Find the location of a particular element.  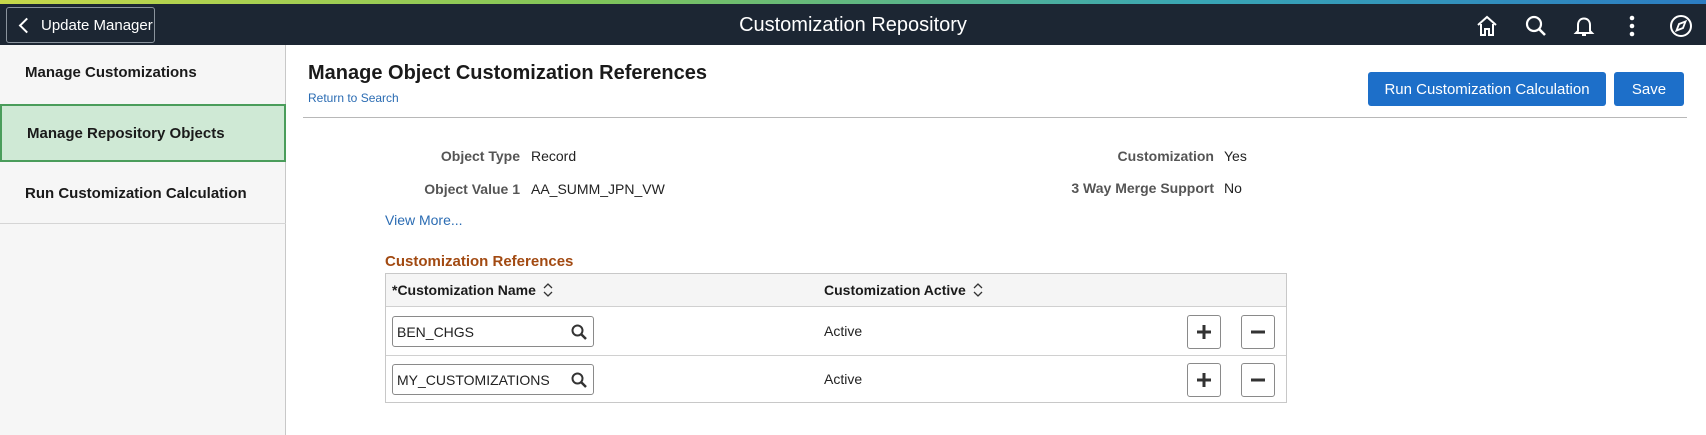

column-header-customization-name: *Customization Name is located at coordinates (472, 290).